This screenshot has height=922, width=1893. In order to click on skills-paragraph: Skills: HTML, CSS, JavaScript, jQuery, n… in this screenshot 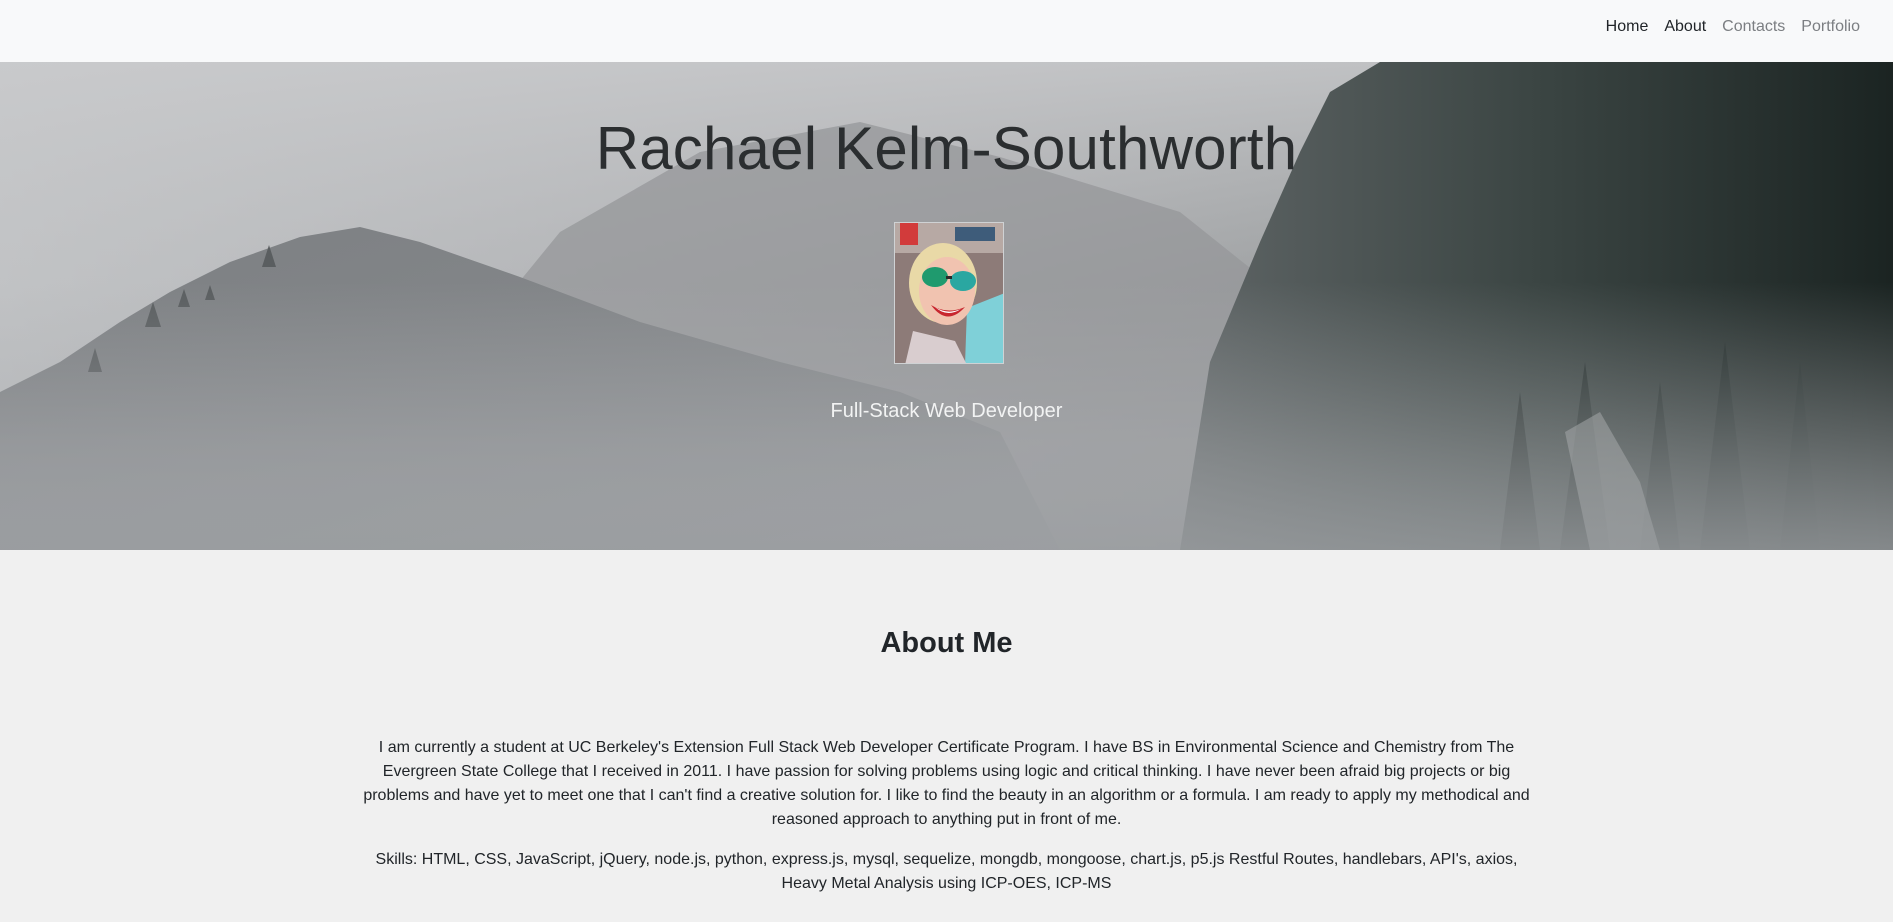, I will do `click(946, 871)`.